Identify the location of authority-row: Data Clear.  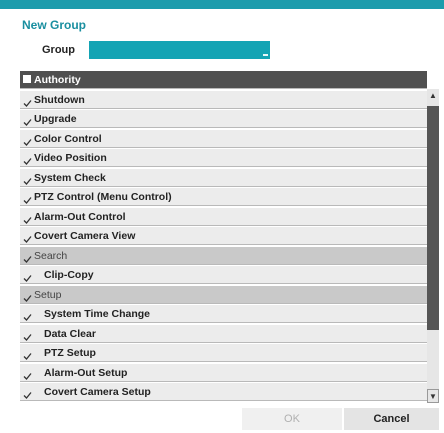
(223, 334).